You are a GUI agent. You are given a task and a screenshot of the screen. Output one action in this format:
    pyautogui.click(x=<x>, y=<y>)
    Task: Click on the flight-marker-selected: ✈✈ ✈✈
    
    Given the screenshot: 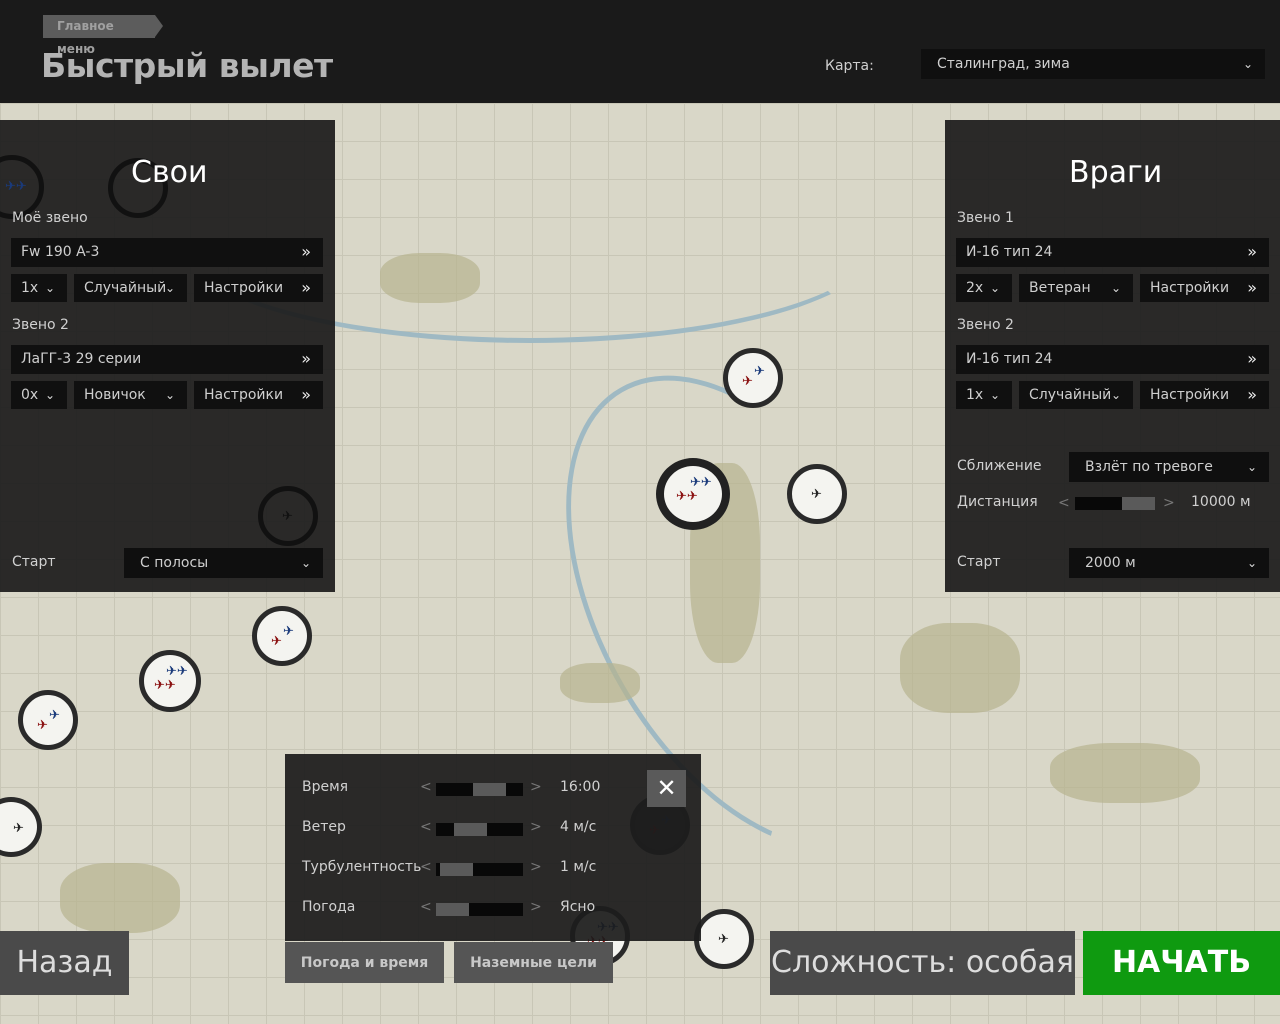 What is the action you would take?
    pyautogui.click(x=693, y=494)
    